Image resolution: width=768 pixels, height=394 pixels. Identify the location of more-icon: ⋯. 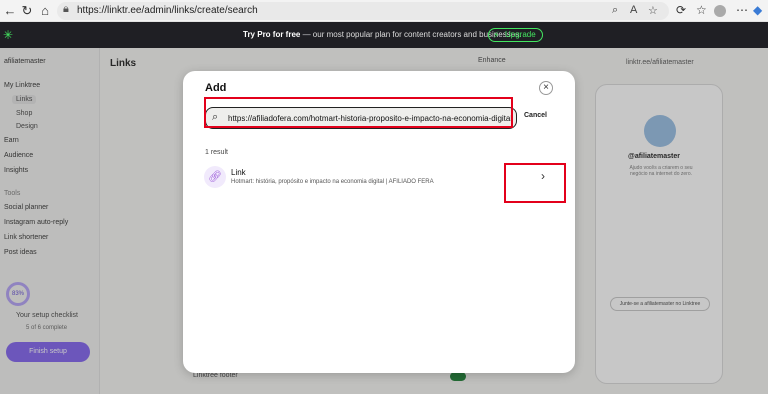
(742, 10).